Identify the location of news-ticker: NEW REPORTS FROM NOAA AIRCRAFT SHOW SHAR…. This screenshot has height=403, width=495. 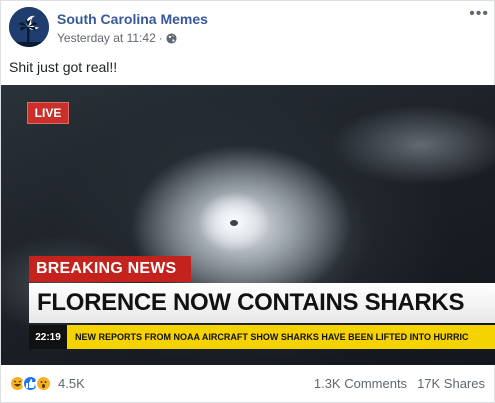
(281, 337).